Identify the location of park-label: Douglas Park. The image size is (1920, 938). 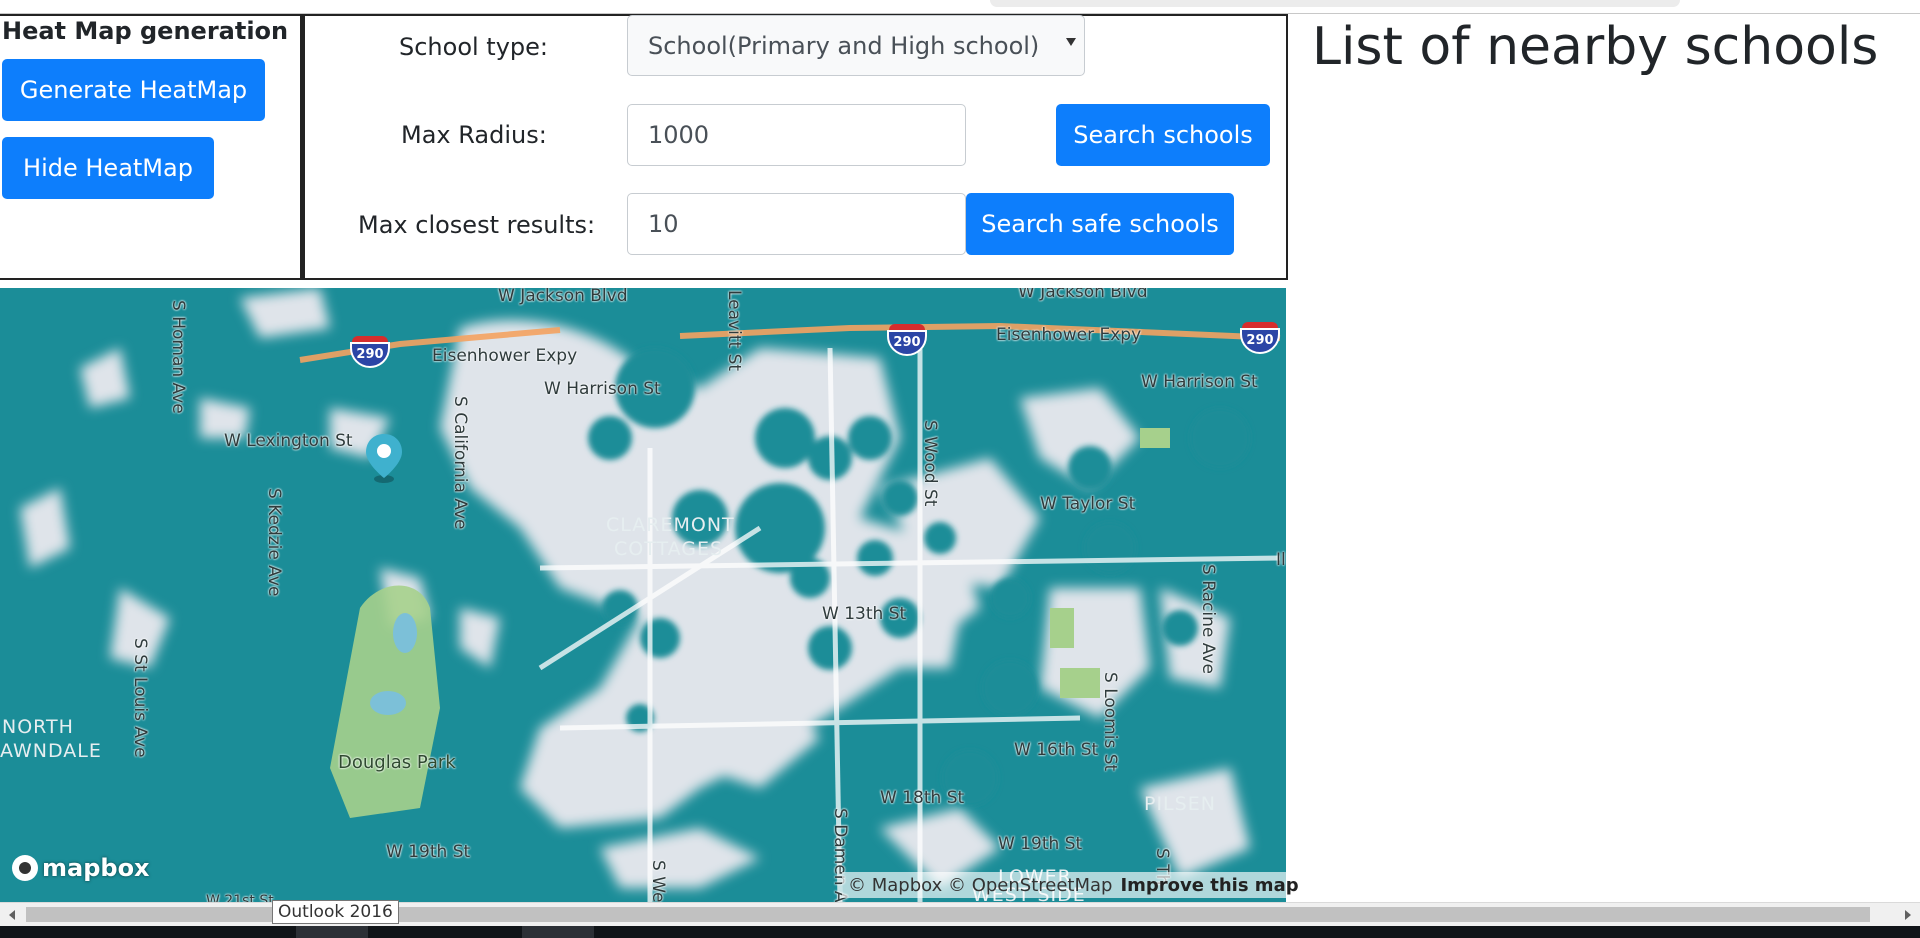
(397, 762).